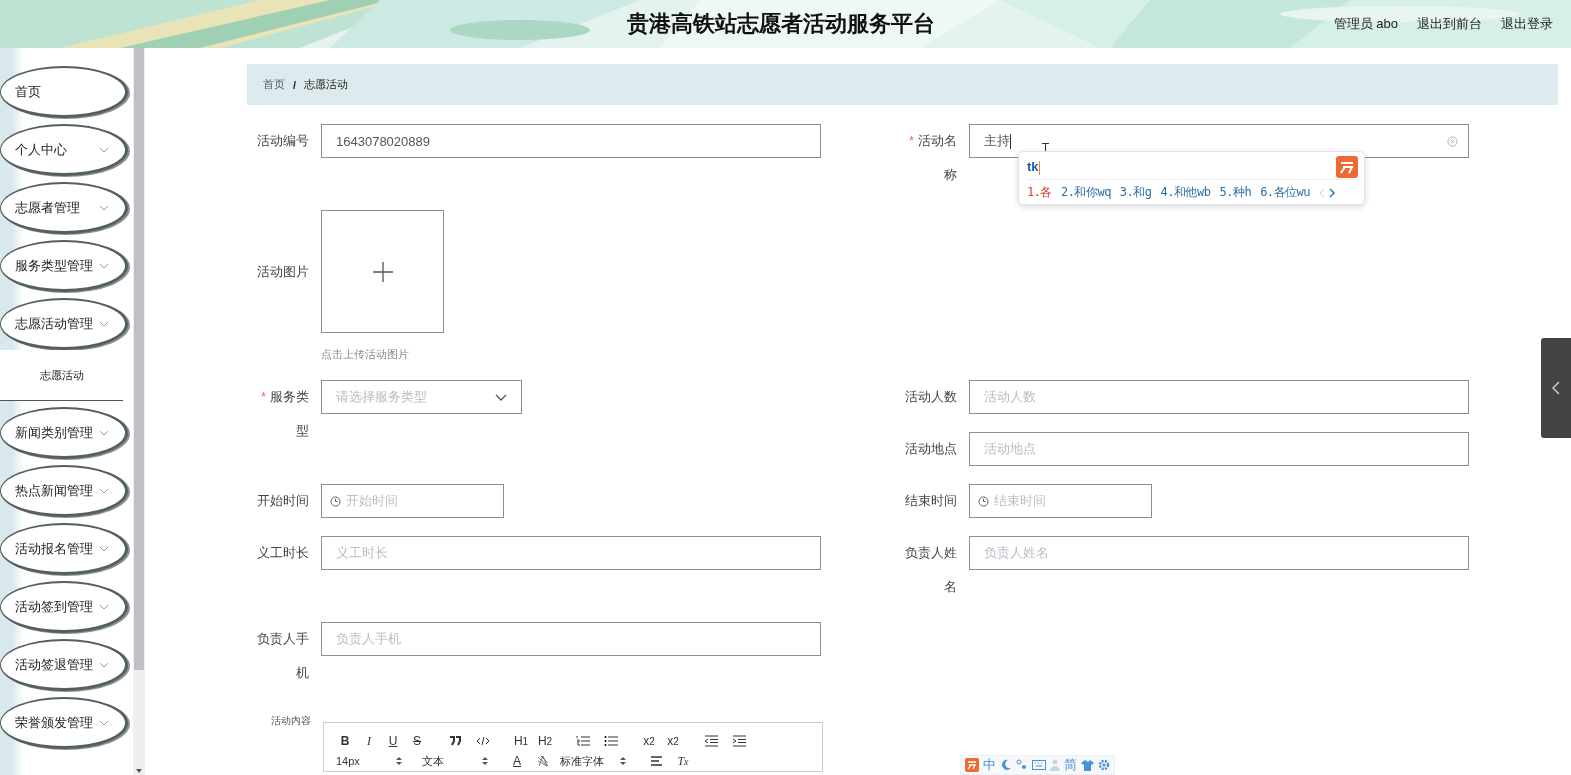 Image resolution: width=1571 pixels, height=775 pixels. I want to click on sidebar-item: 活动签到管理, so click(64, 607).